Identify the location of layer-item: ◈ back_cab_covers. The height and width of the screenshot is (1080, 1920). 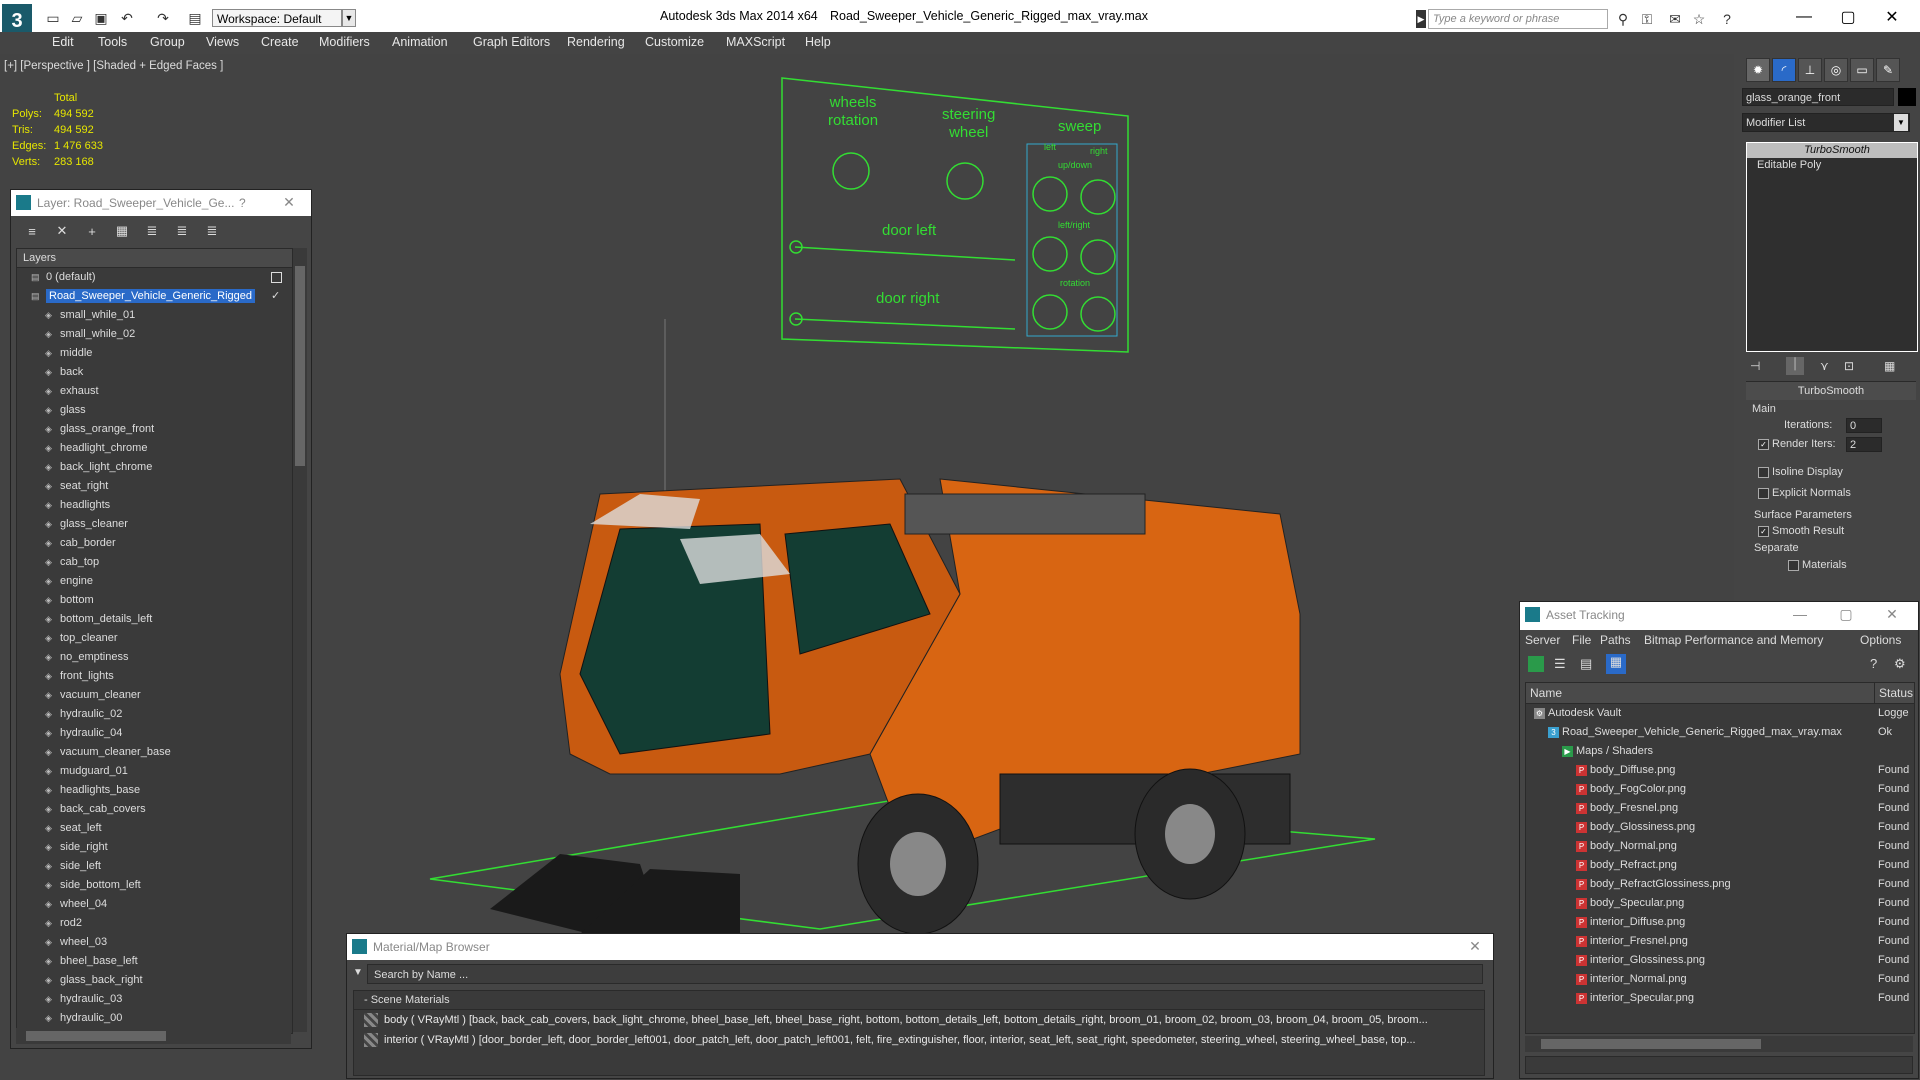
(154, 809).